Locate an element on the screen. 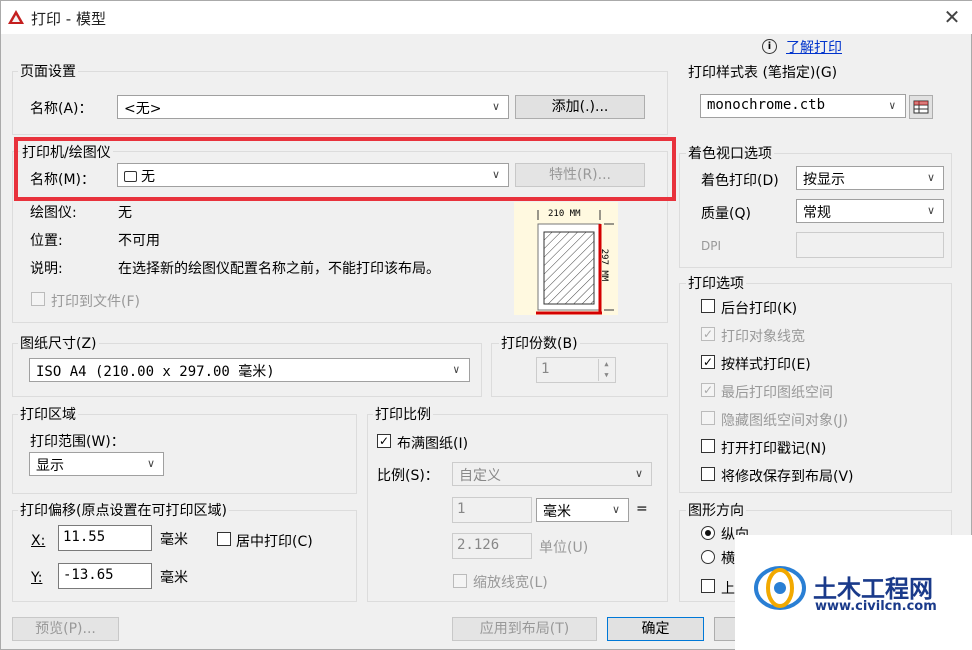  plot-options-label: 打印选项 is located at coordinates (716, 283).